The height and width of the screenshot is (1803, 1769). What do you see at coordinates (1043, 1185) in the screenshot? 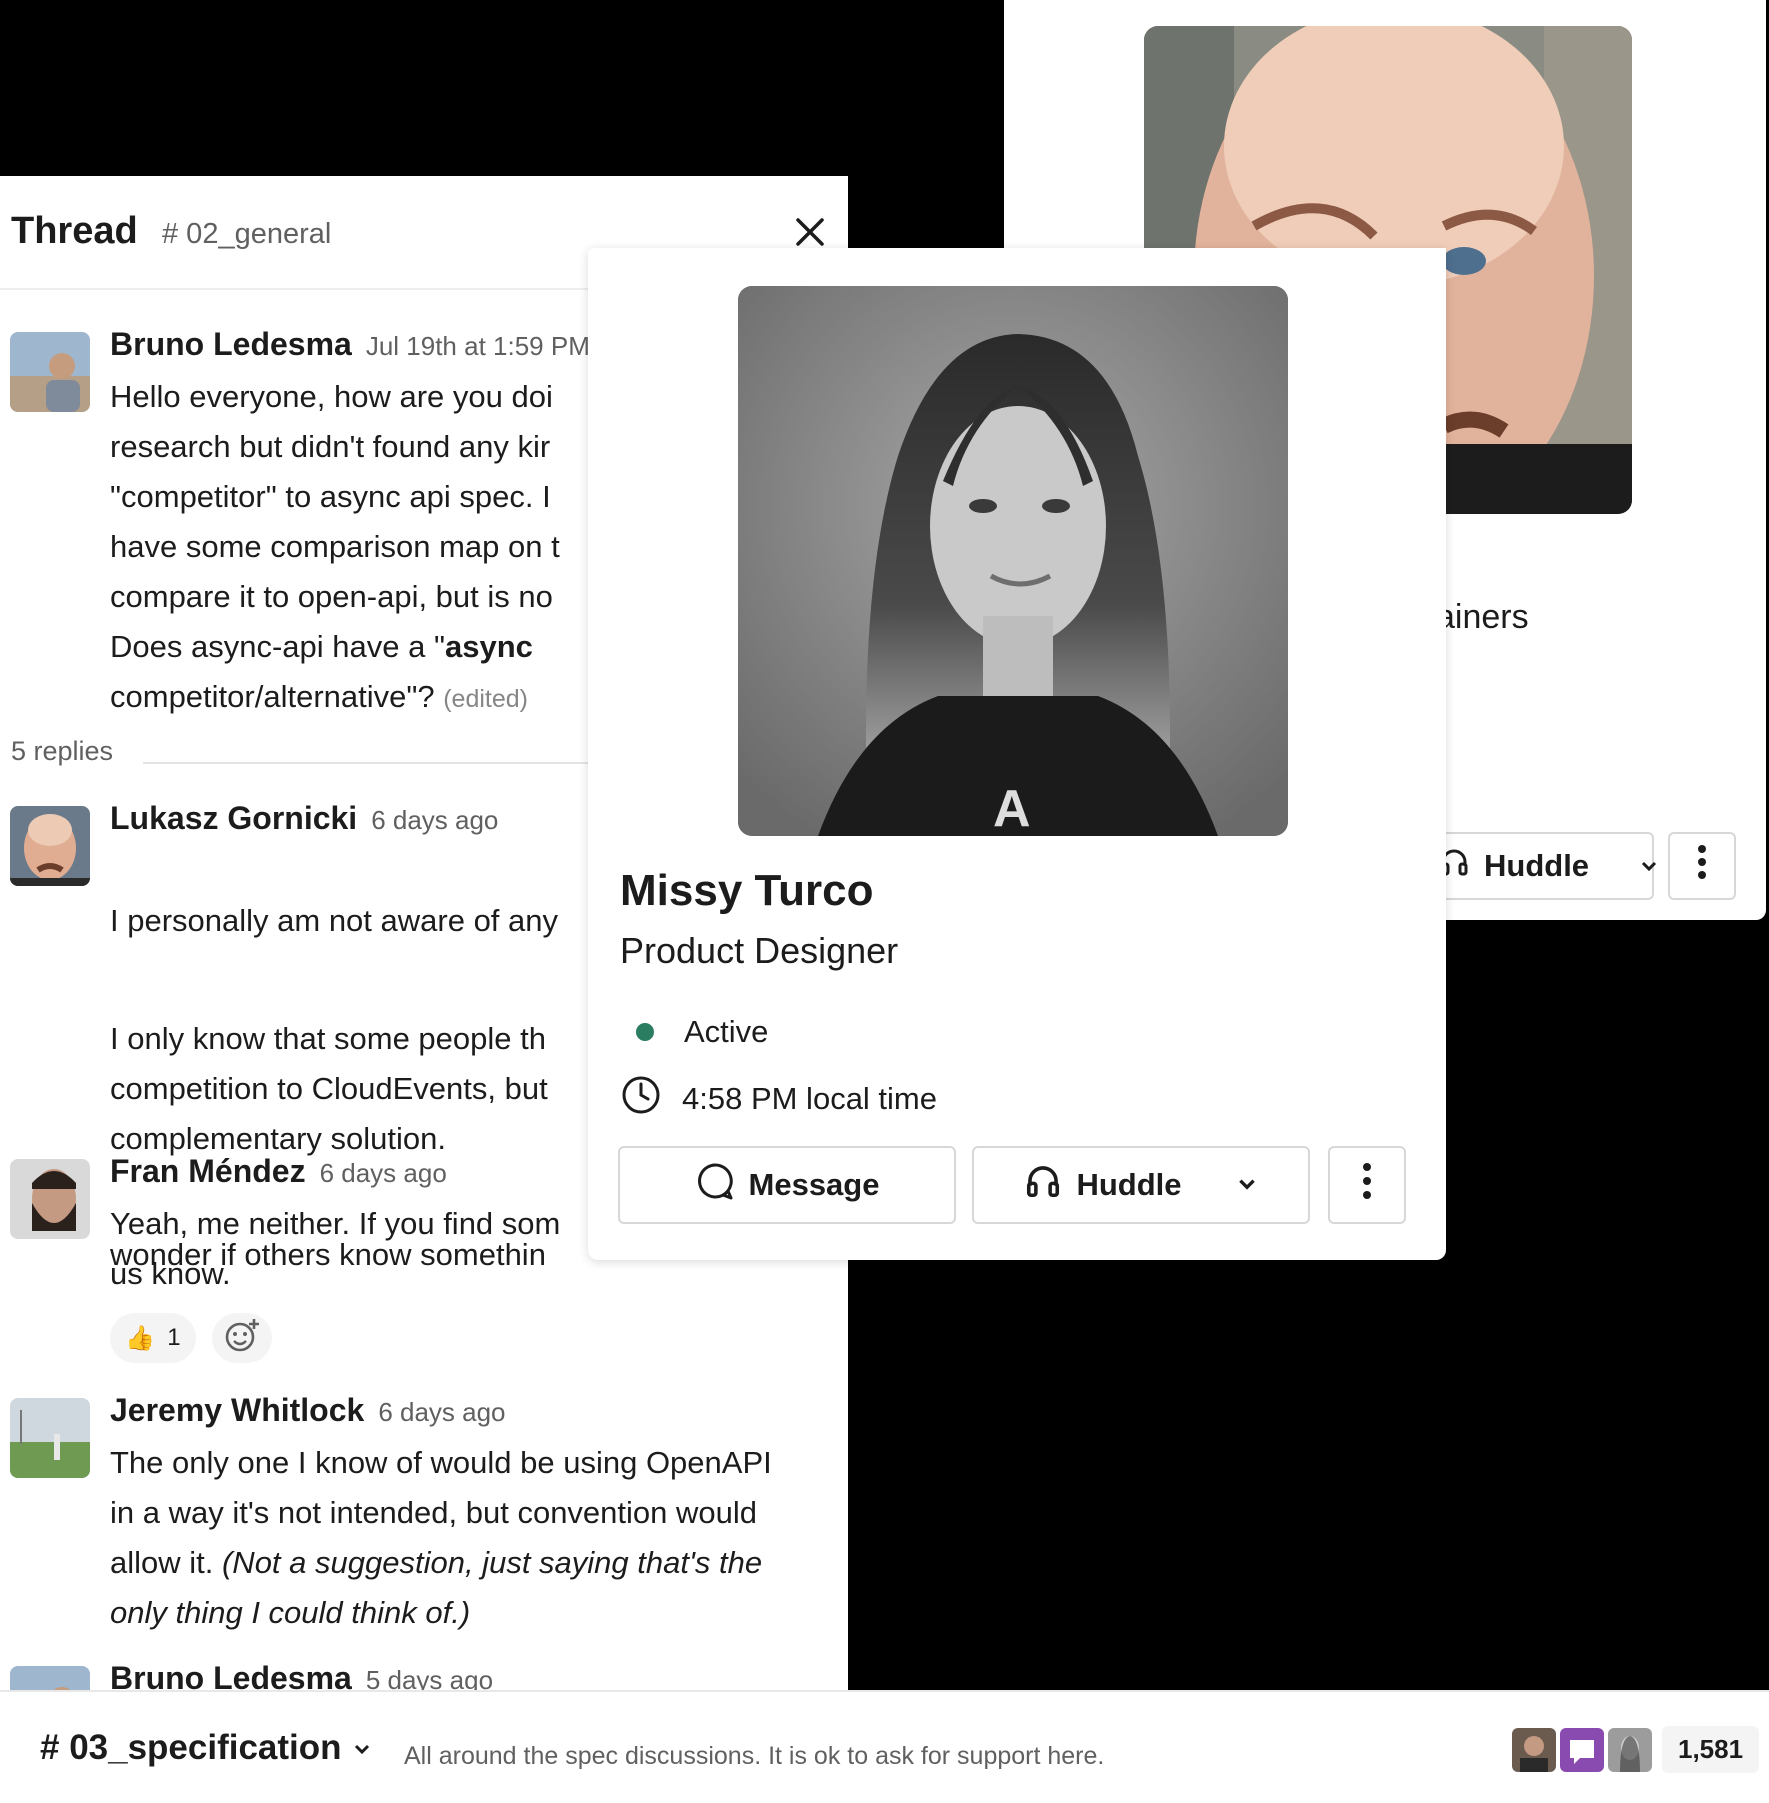
I see `headphones-icon` at bounding box center [1043, 1185].